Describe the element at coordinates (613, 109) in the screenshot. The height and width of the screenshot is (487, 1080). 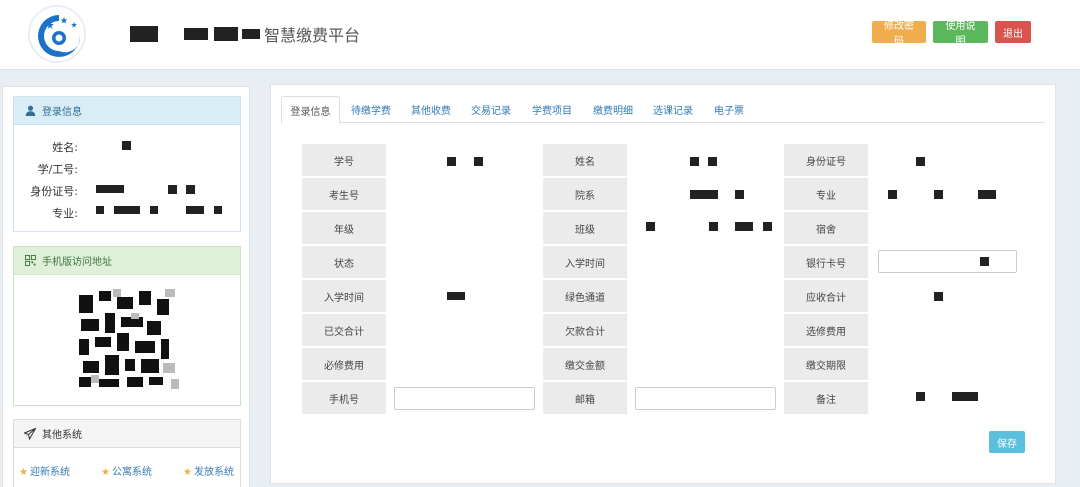
I see `tab-payment-details: 缴费明细` at that location.